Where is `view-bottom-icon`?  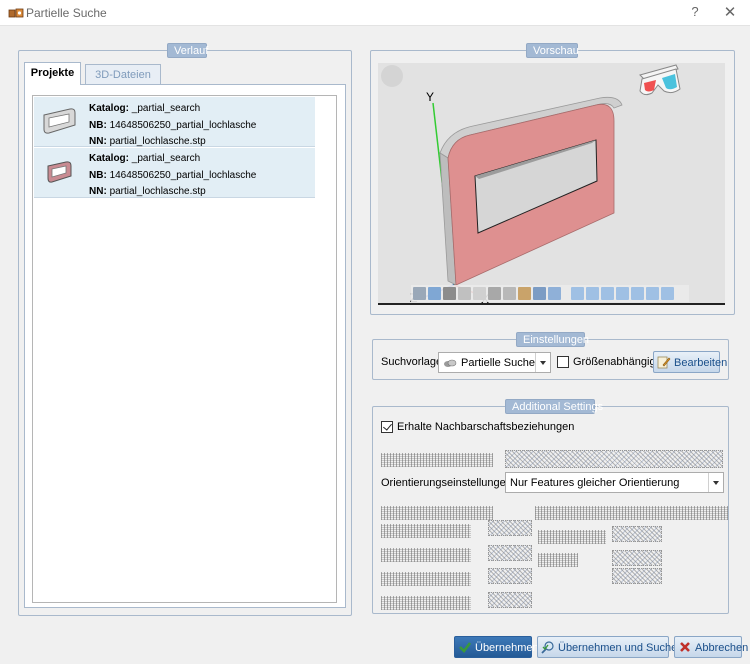 view-bottom-icon is located at coordinates (652, 293).